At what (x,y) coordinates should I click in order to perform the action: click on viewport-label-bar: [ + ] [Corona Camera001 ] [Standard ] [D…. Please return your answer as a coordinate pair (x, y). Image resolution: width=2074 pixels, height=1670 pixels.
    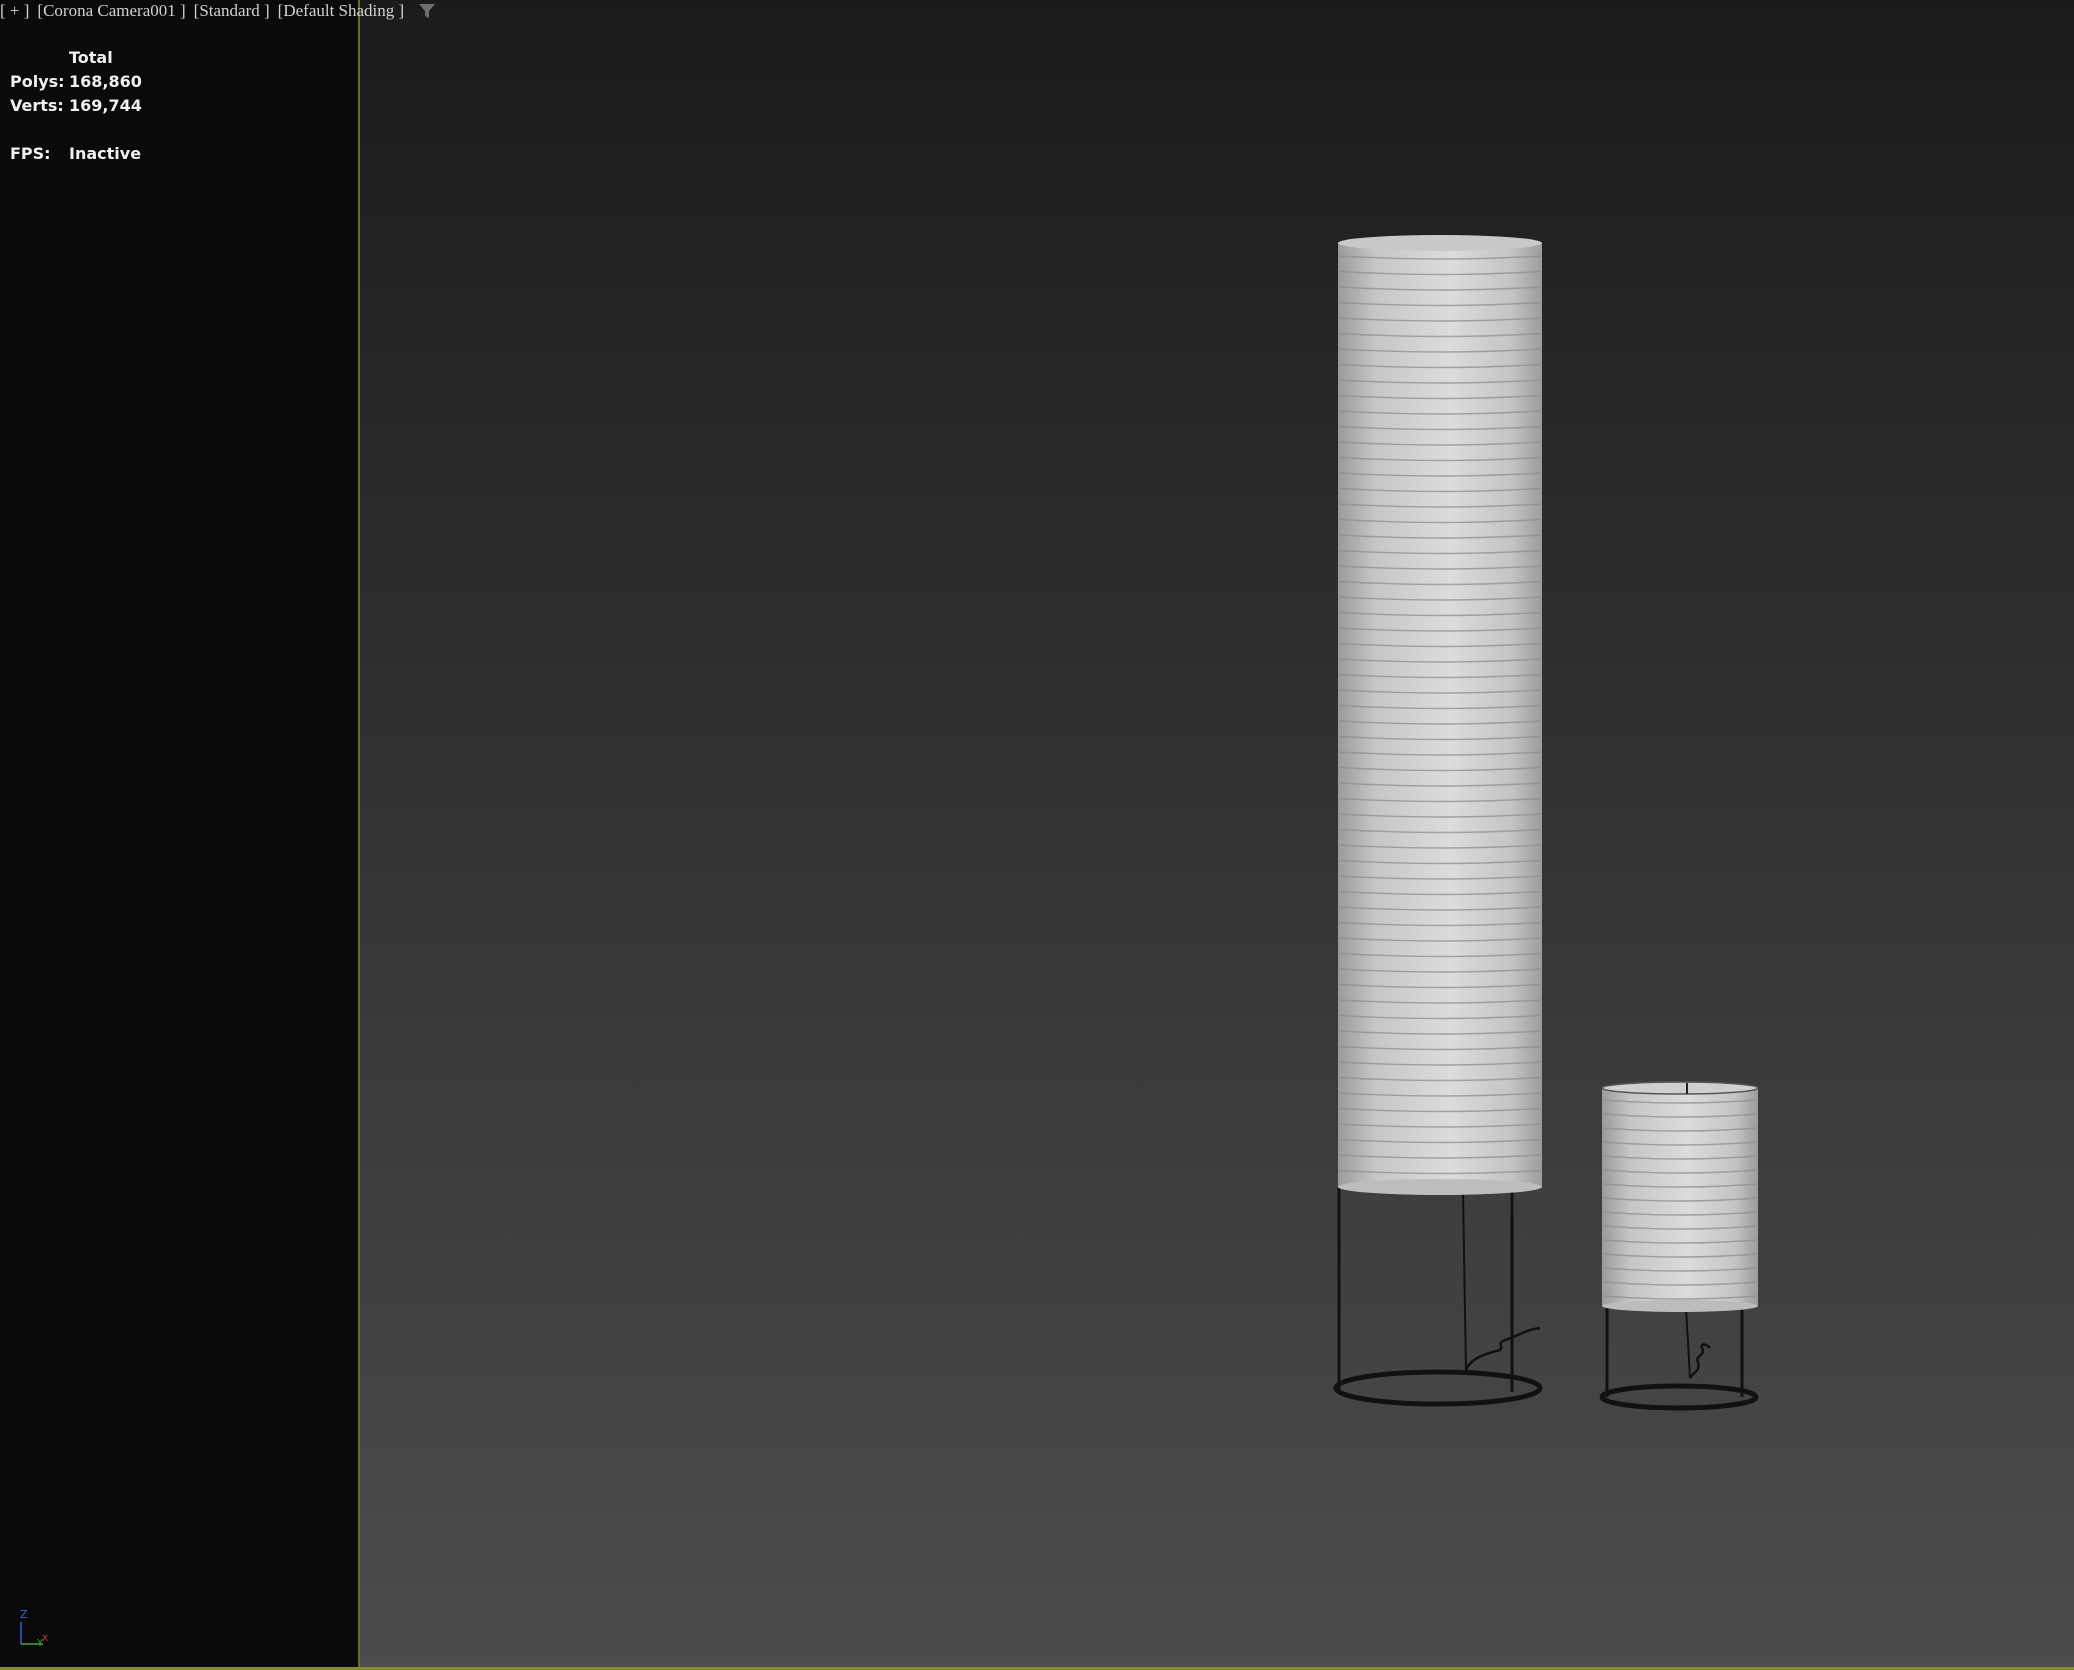
    Looking at the image, I should click on (218, 11).